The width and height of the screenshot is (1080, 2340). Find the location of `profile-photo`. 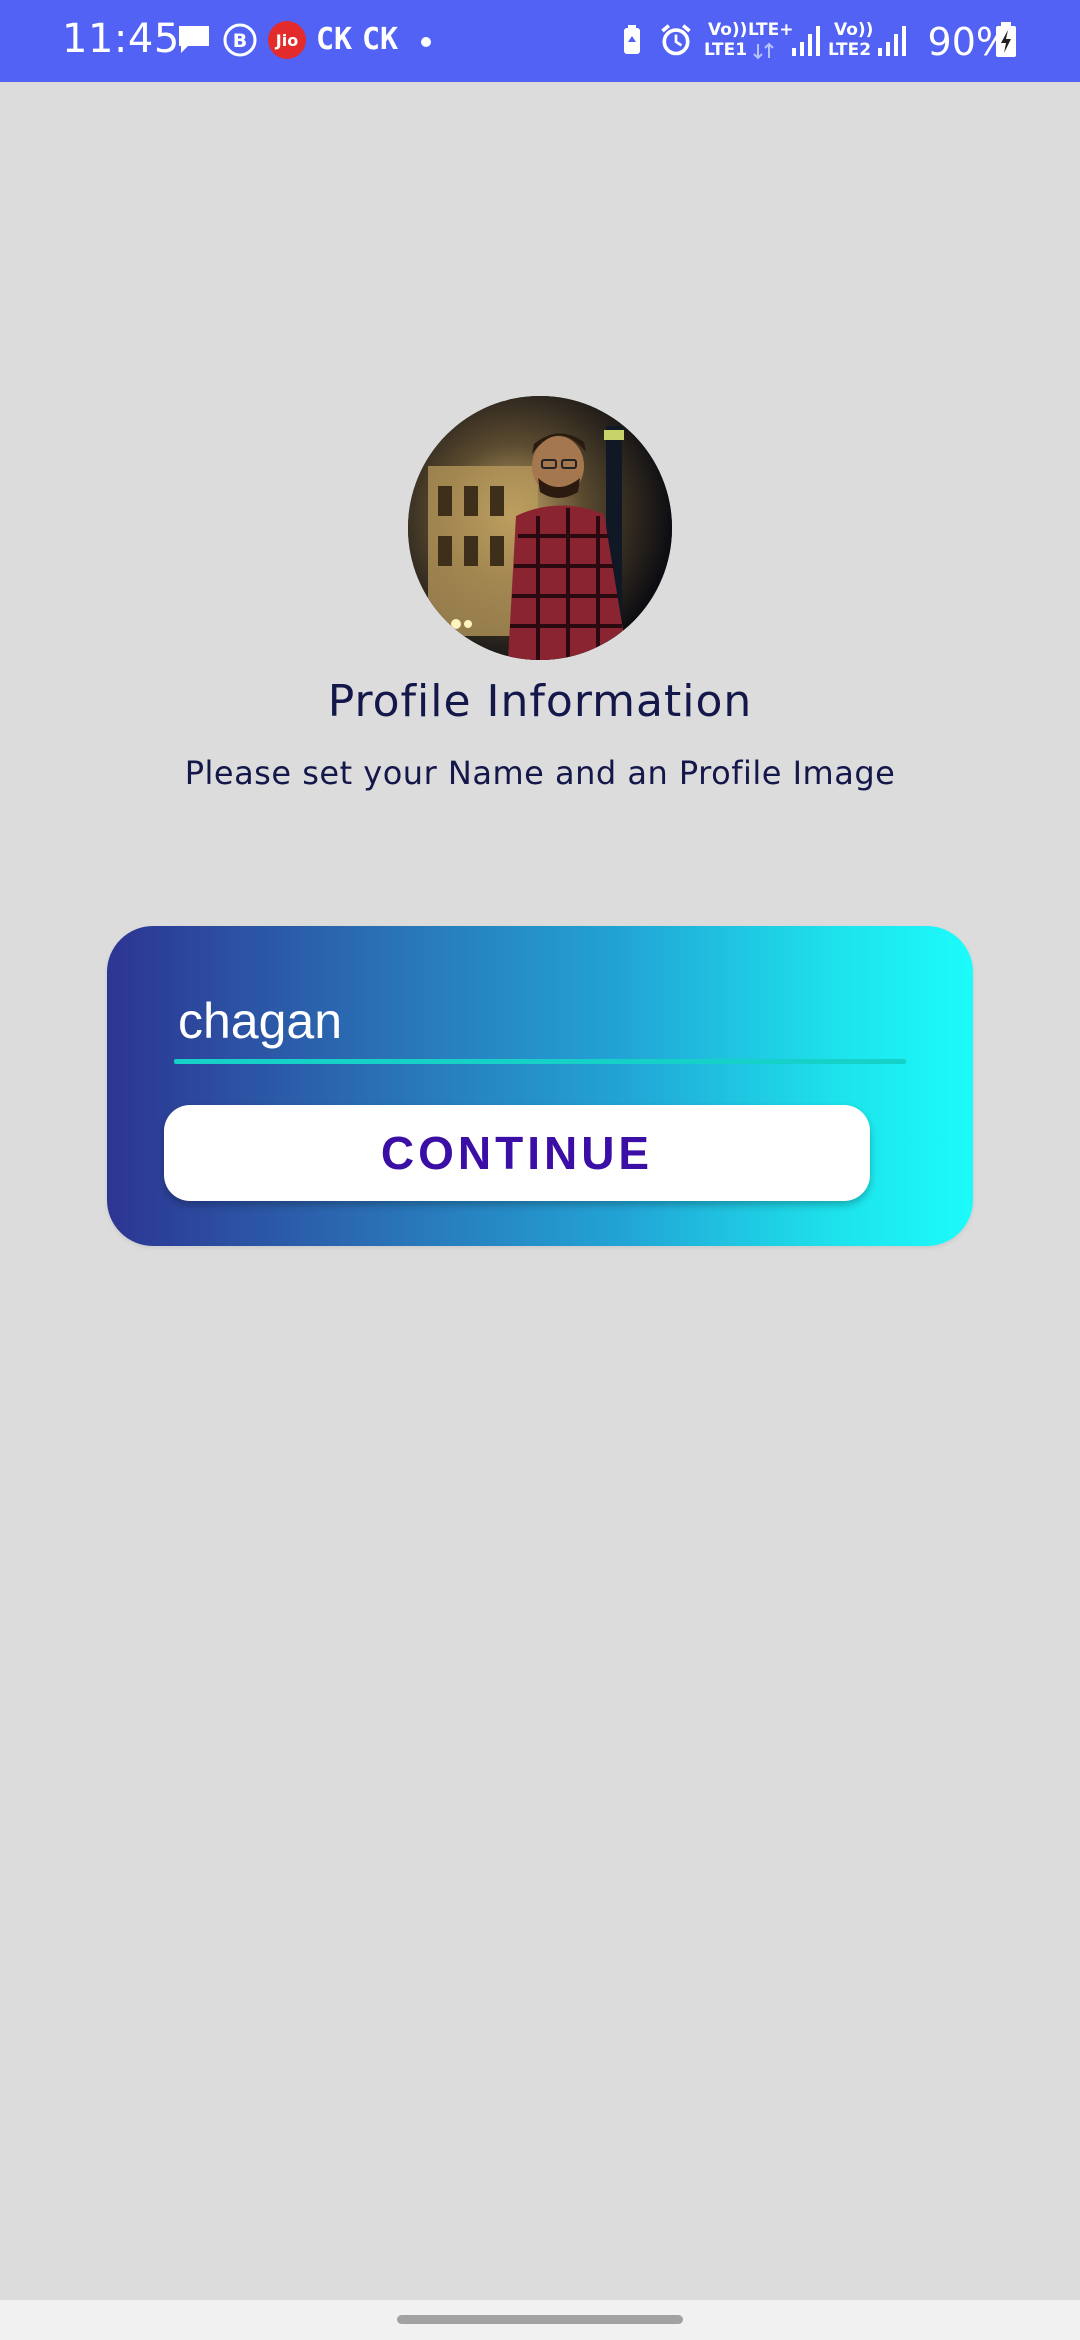

profile-photo is located at coordinates (540, 528).